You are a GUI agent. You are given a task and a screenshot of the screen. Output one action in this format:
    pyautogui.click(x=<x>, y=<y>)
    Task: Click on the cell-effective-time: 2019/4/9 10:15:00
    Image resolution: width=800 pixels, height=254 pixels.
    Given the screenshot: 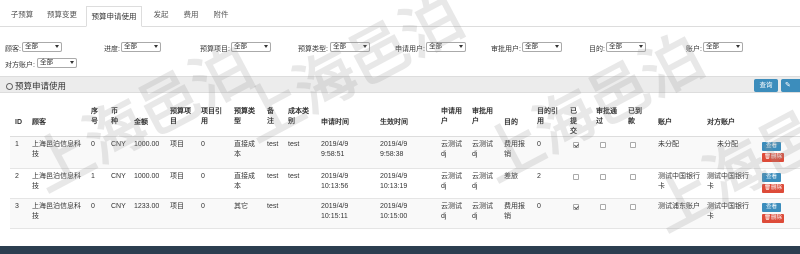 What is the action you would take?
    pyautogui.click(x=394, y=211)
    